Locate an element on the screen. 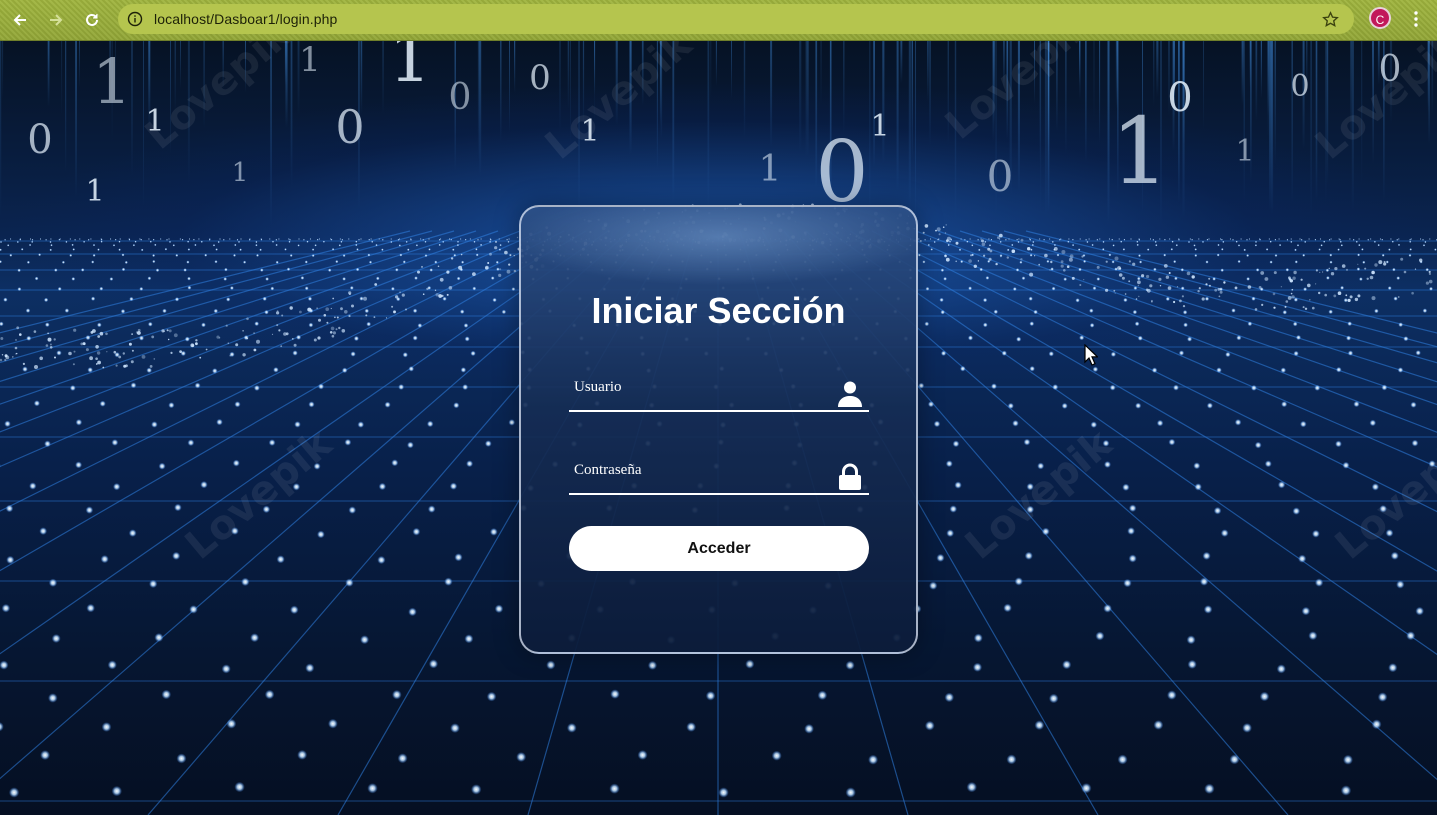 The height and width of the screenshot is (815, 1437). browser-menu-button is located at coordinates (1416, 19).